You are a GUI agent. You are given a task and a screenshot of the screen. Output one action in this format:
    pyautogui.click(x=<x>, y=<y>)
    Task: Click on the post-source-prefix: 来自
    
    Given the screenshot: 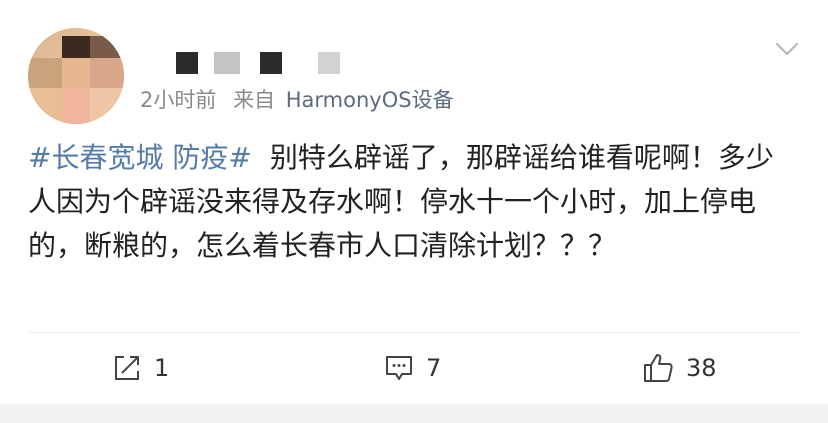 What is the action you would take?
    pyautogui.click(x=254, y=100)
    